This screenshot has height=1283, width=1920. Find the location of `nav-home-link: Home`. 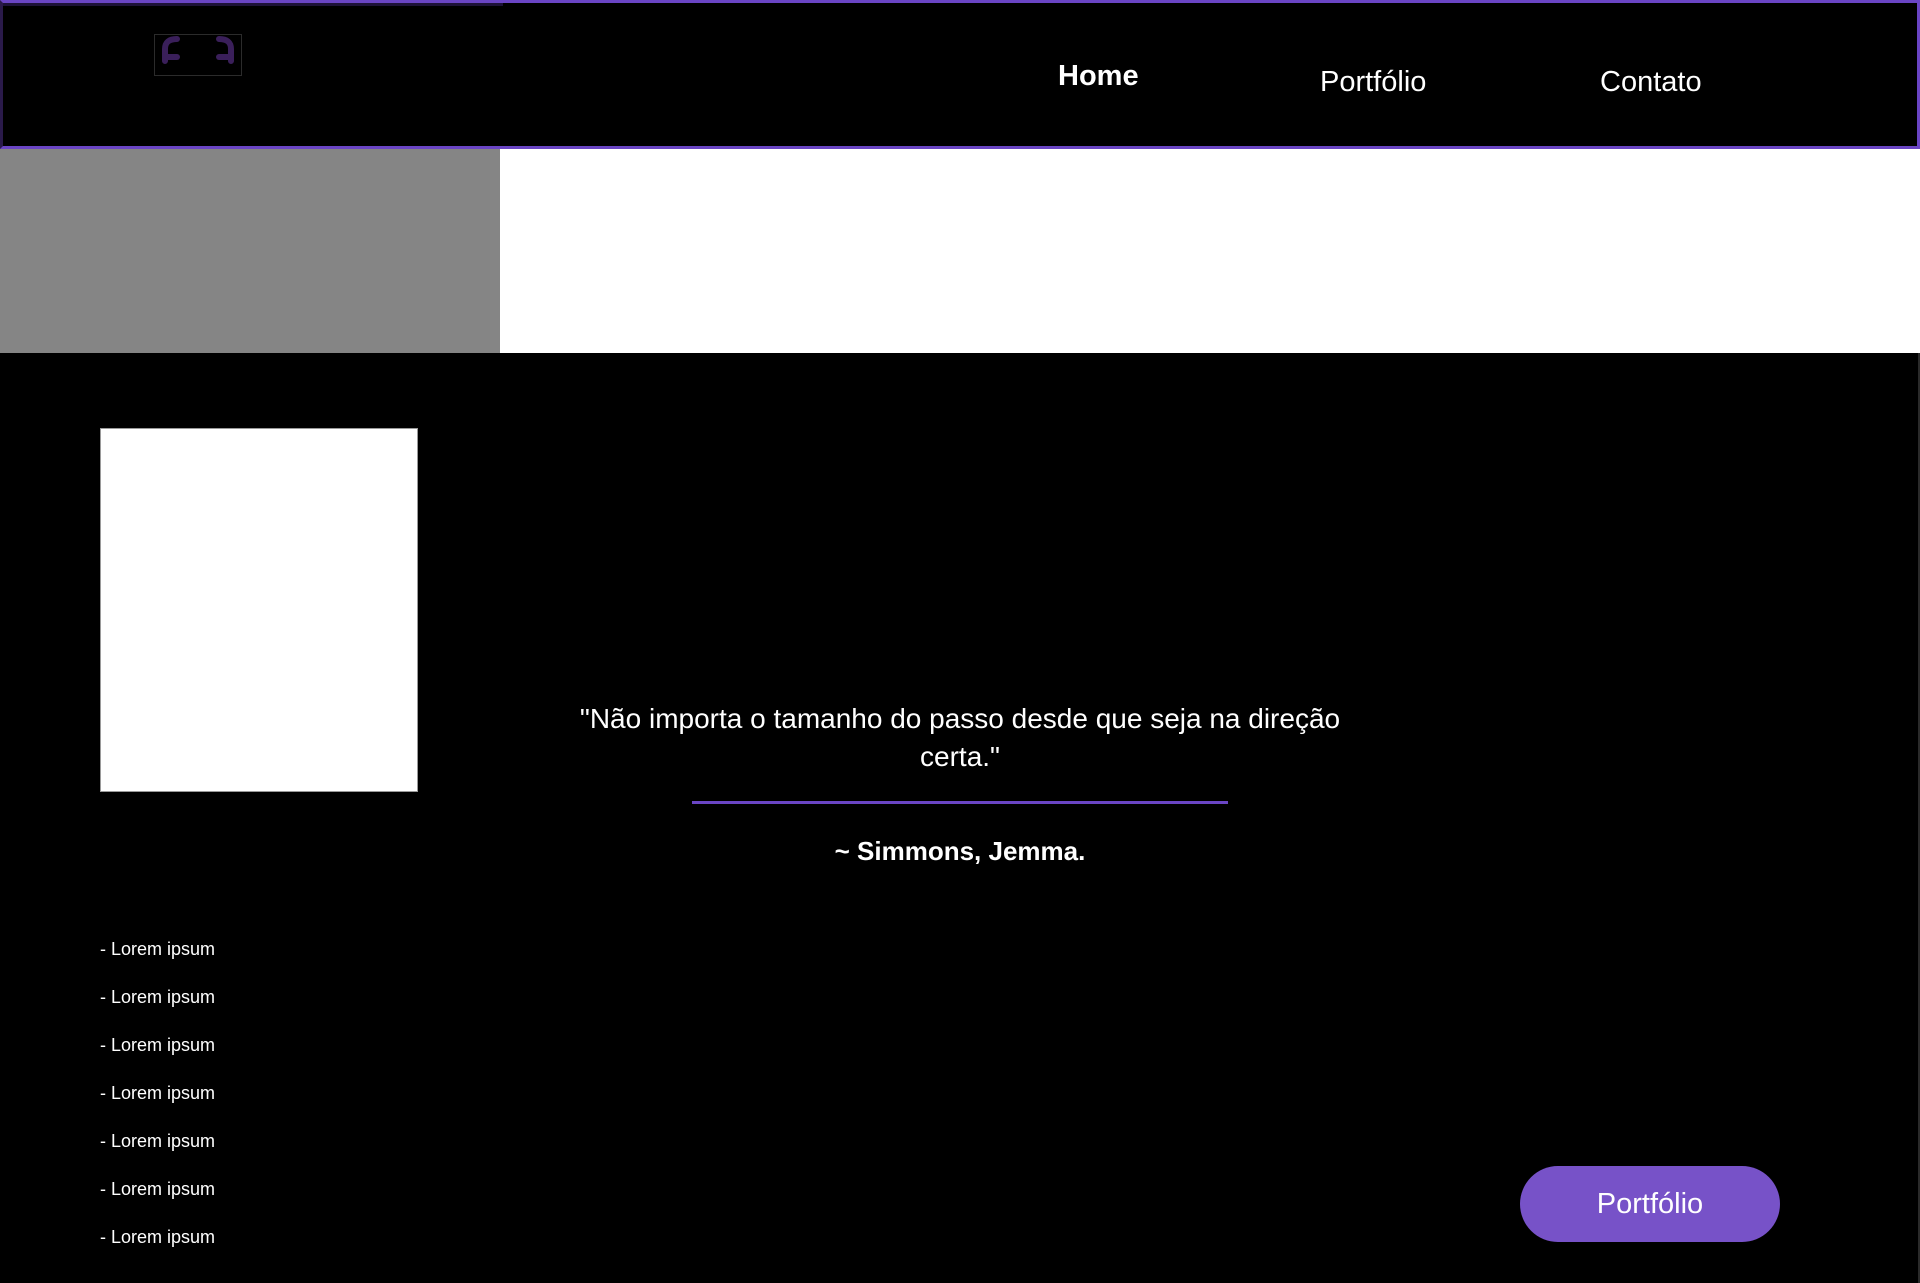

nav-home-link: Home is located at coordinates (1098, 76).